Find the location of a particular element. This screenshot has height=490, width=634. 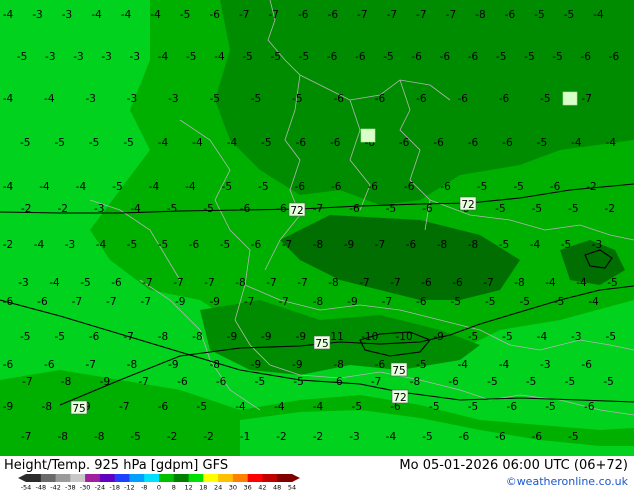

scale-tick-label: -30 is located at coordinates (85, 487).